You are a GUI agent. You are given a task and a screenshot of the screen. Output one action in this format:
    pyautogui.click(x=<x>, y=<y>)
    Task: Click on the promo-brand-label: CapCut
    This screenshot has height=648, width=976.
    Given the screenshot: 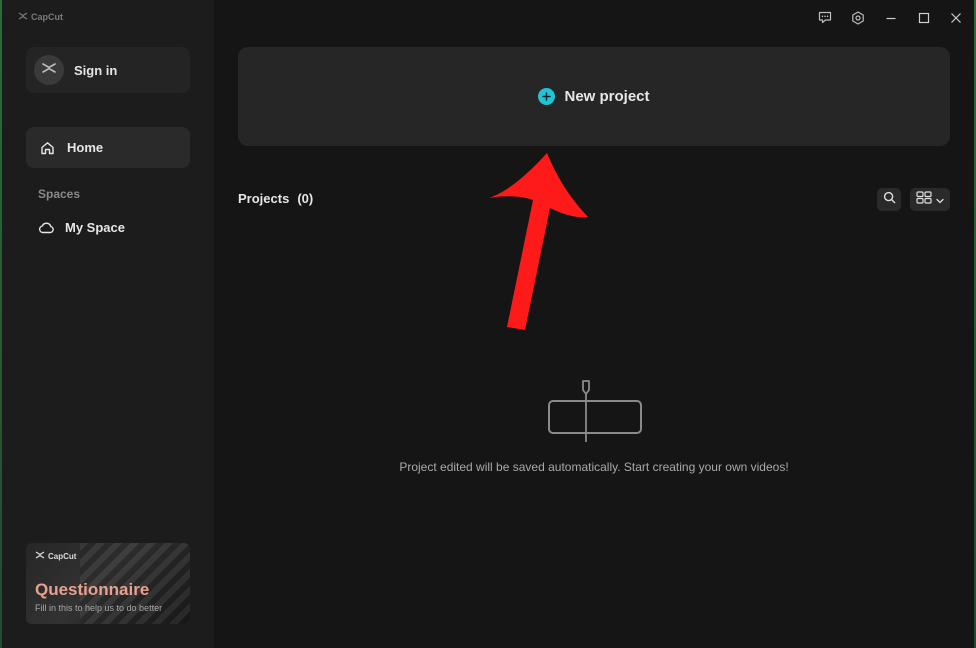 What is the action you would take?
    pyautogui.click(x=62, y=556)
    